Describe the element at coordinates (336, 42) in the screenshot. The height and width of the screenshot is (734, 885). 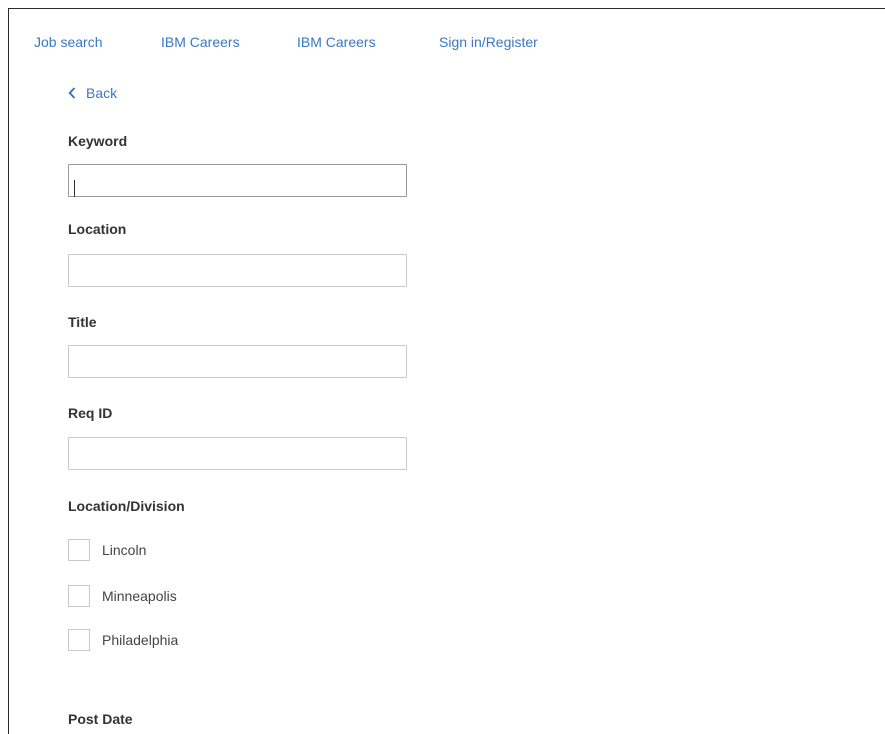
I see `nav-link-ibm-careers-2: IBM Careers` at that location.